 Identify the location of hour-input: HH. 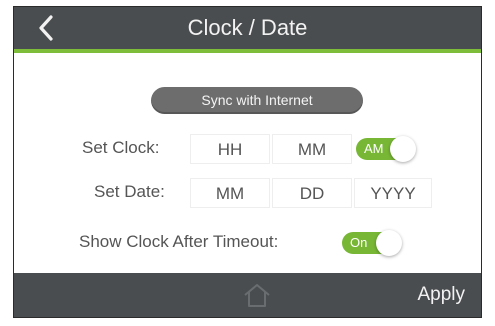
(230, 149).